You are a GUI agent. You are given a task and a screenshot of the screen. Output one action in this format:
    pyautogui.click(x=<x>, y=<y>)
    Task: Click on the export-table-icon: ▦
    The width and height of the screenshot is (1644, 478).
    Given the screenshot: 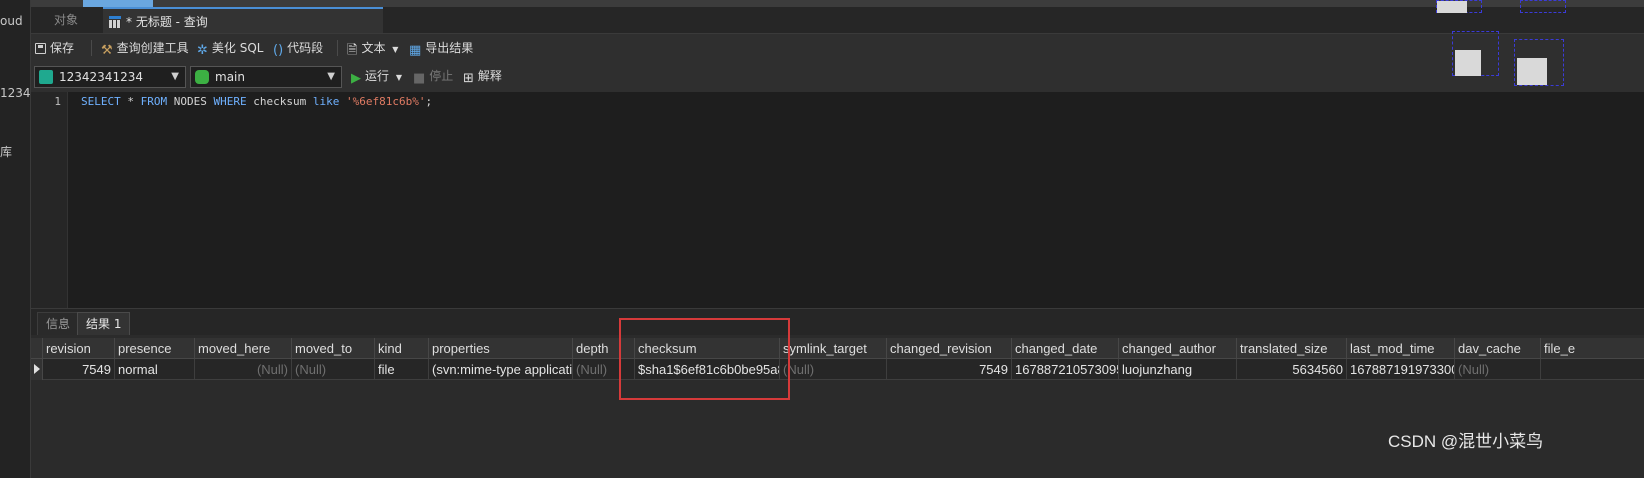 What is the action you would take?
    pyautogui.click(x=415, y=50)
    